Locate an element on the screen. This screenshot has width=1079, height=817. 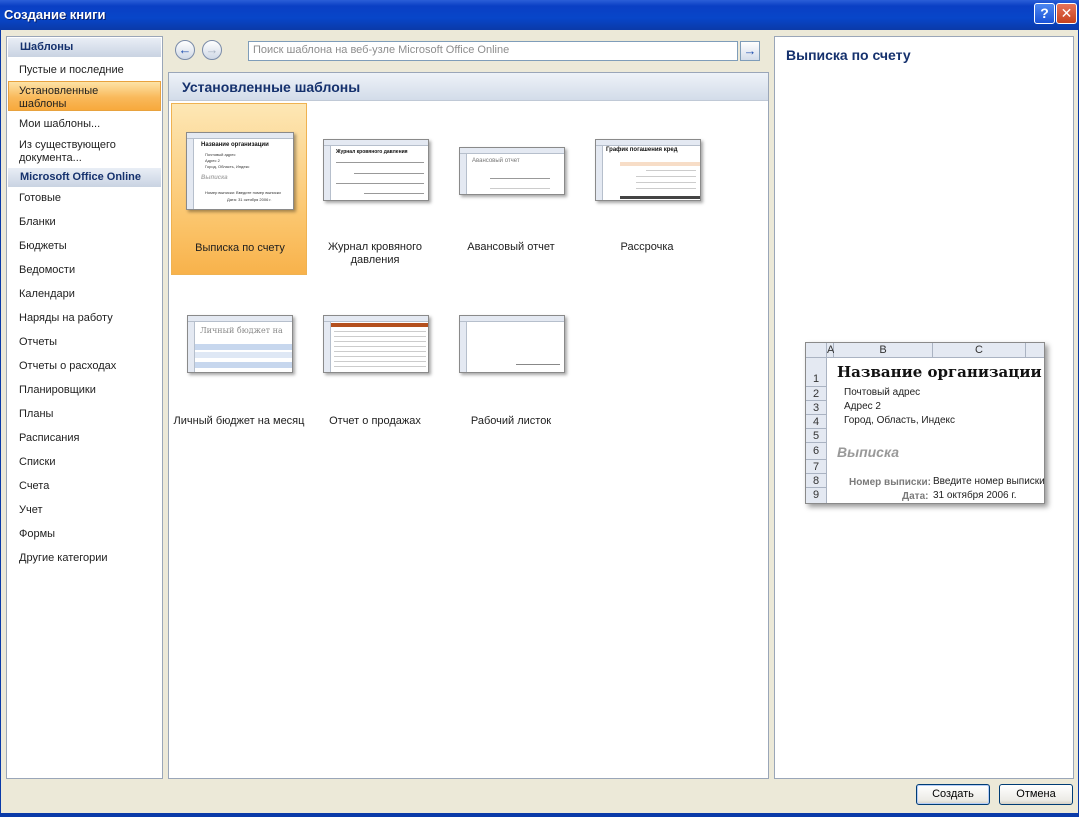
go-arrow-icon: → is located at coordinates (750, 51).